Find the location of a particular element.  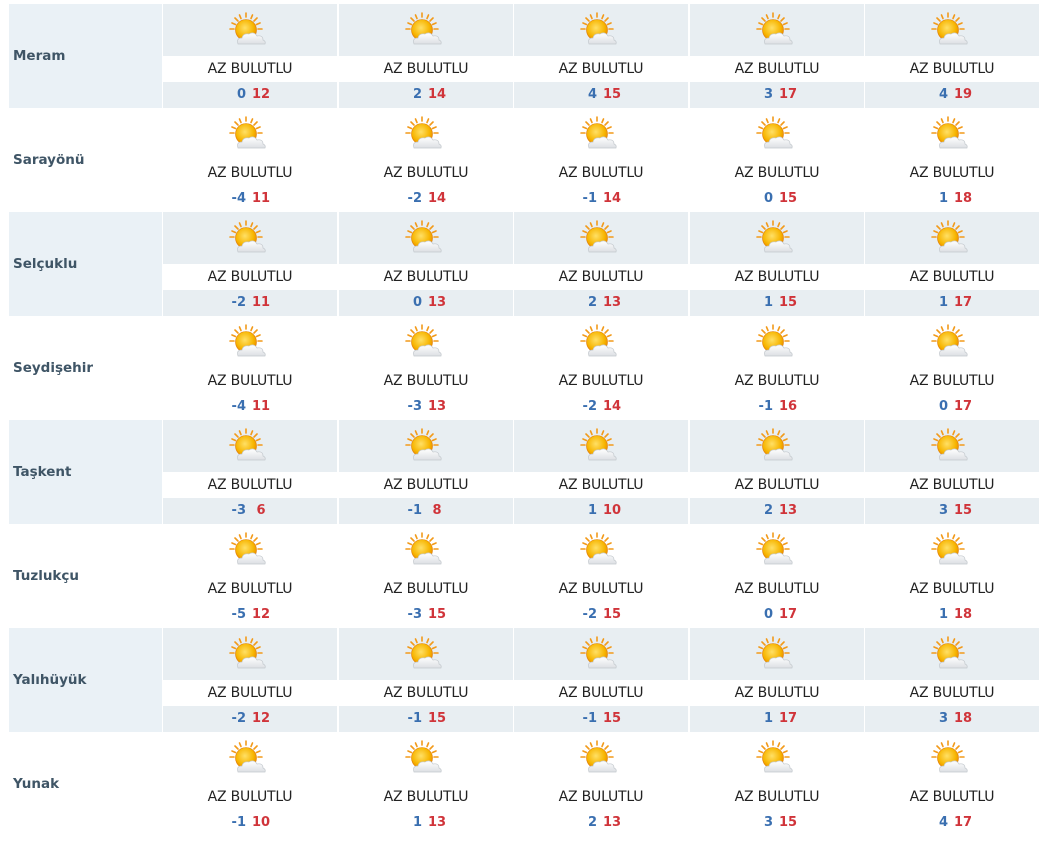

min-temperature: -2 is located at coordinates (589, 614).